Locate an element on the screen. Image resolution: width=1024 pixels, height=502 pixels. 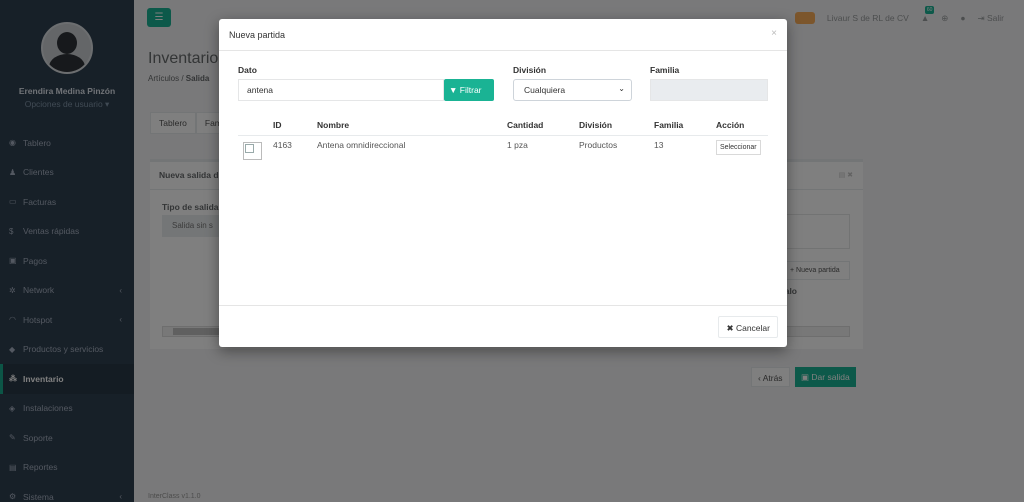
cell-accion: Seleccionar is located at coordinates (742, 150).